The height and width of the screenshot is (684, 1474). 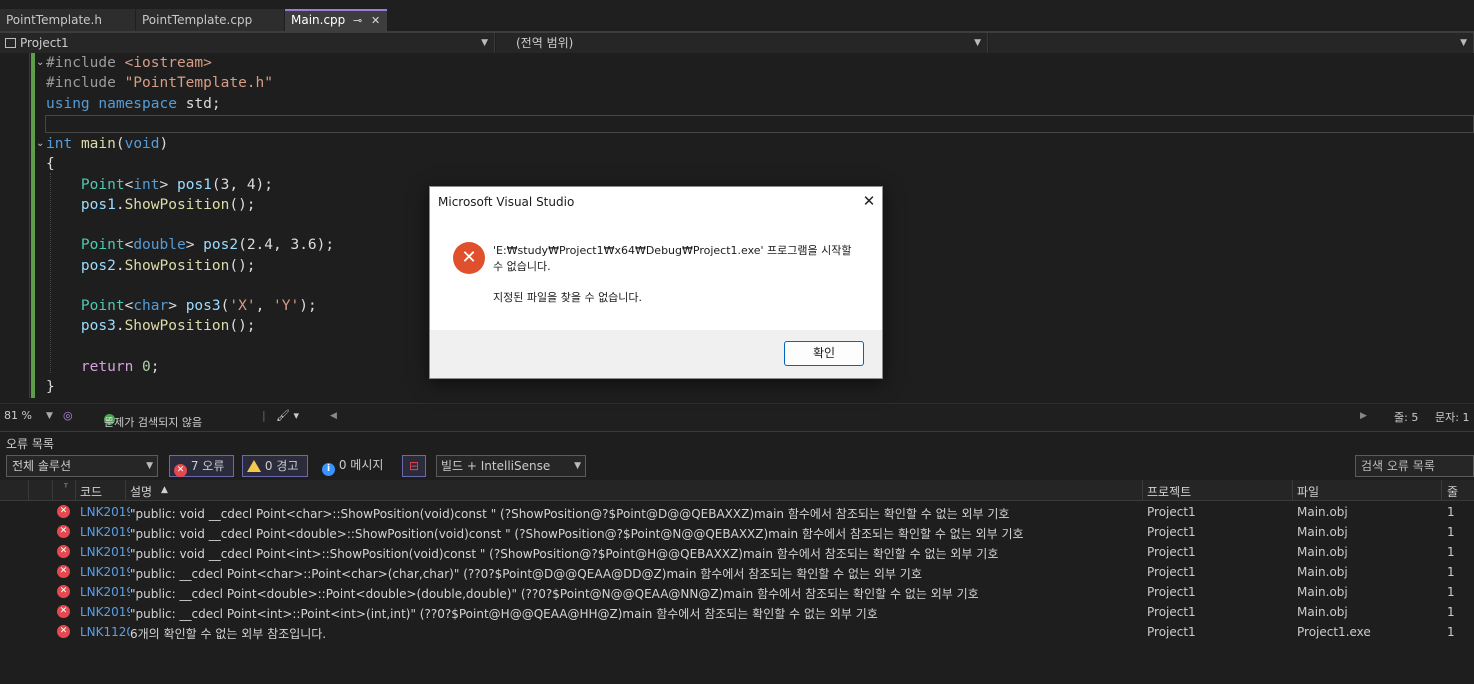 I want to click on code-line-17: }, so click(x=50, y=387).